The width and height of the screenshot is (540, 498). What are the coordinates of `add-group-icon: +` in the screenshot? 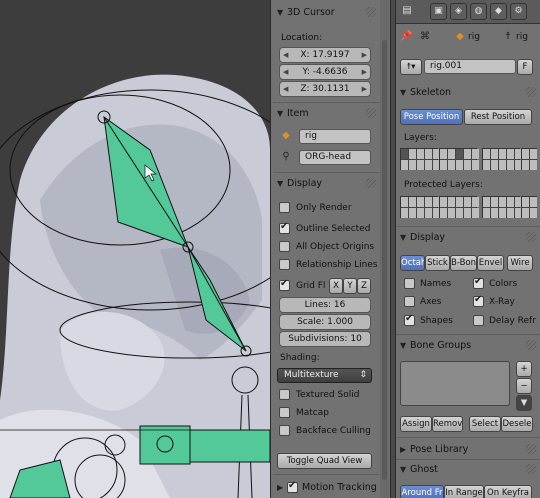 It's located at (524, 369).